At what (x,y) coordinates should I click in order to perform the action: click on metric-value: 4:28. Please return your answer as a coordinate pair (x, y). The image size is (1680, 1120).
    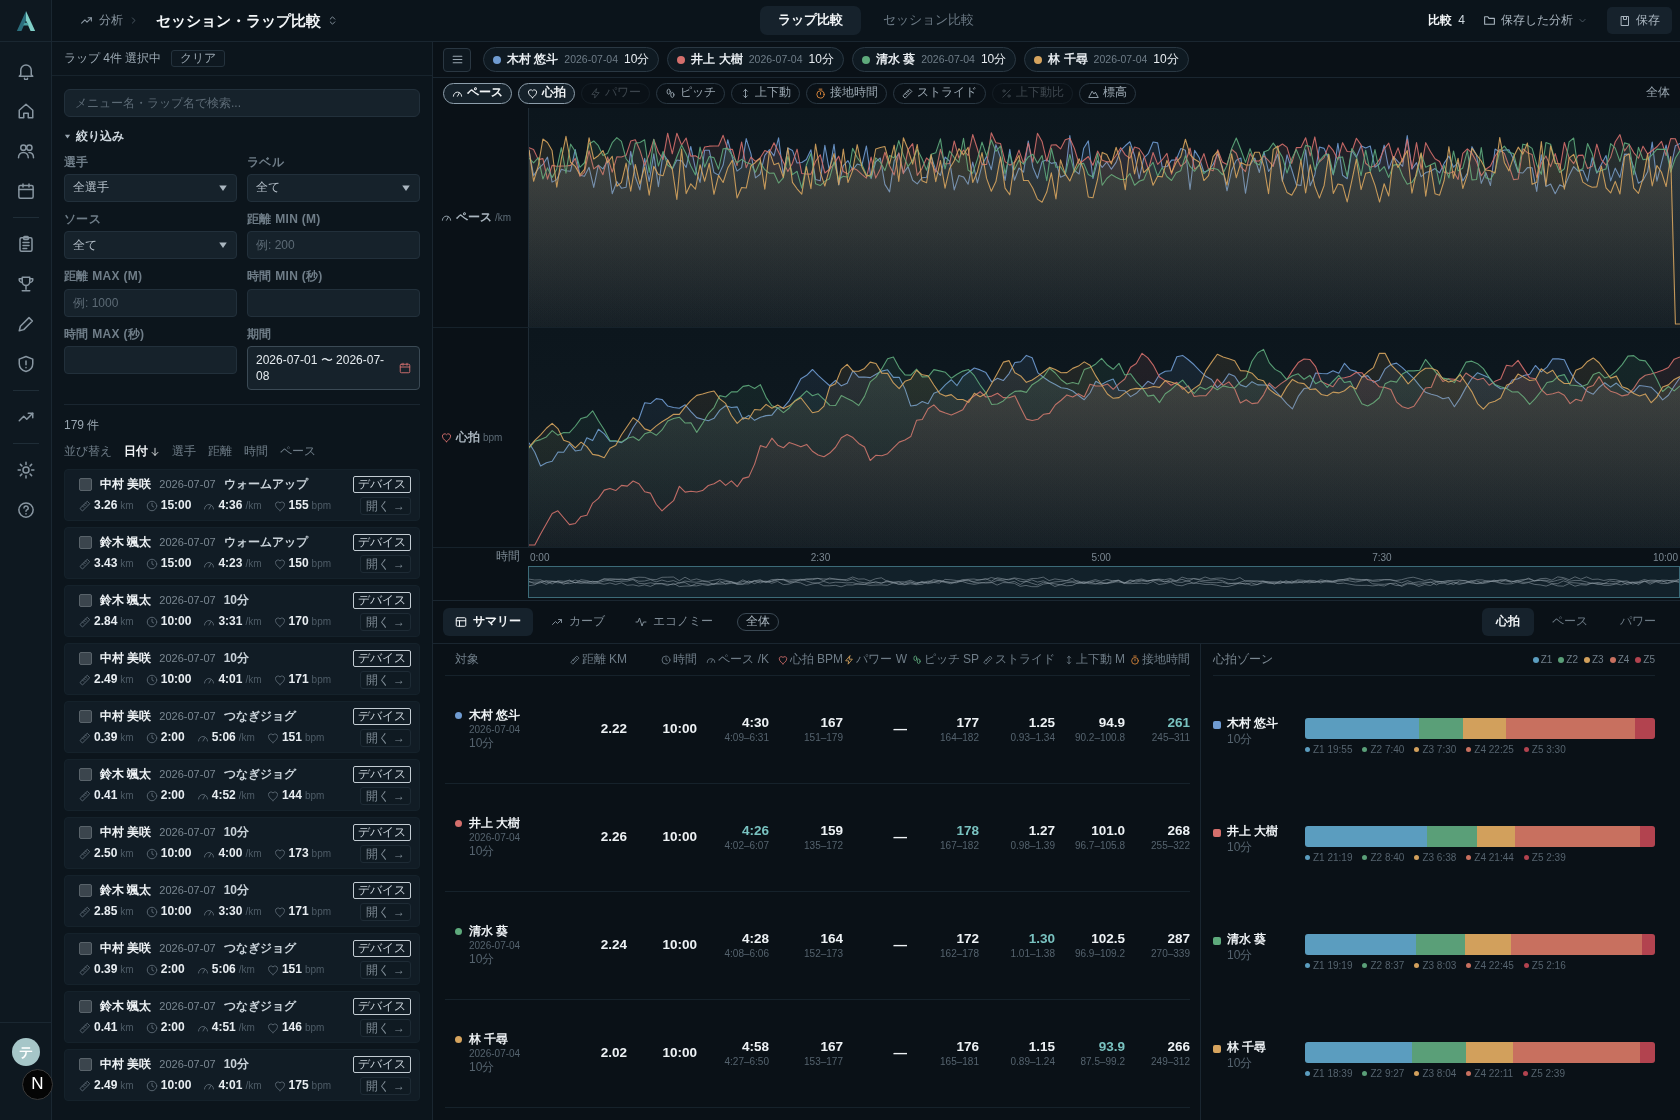
    Looking at the image, I should click on (755, 939).